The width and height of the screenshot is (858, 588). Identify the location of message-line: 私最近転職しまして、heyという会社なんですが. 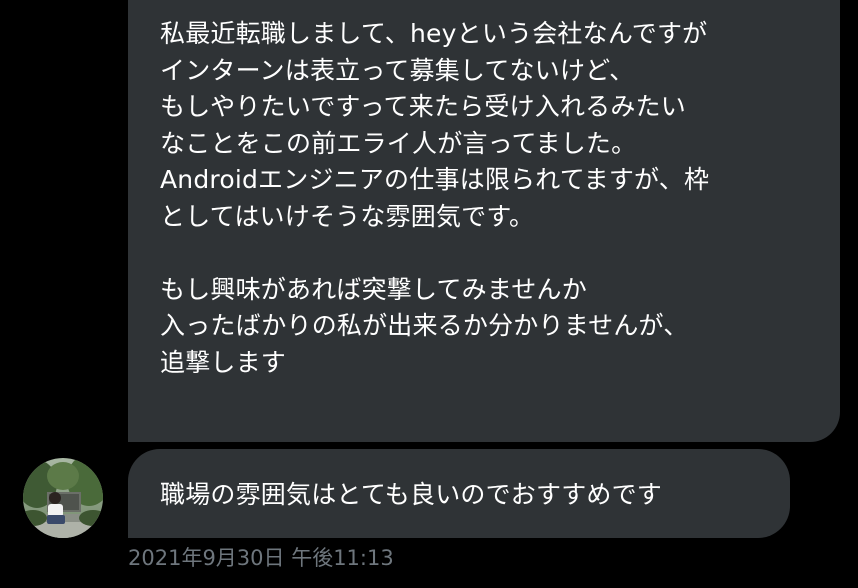
(434, 33).